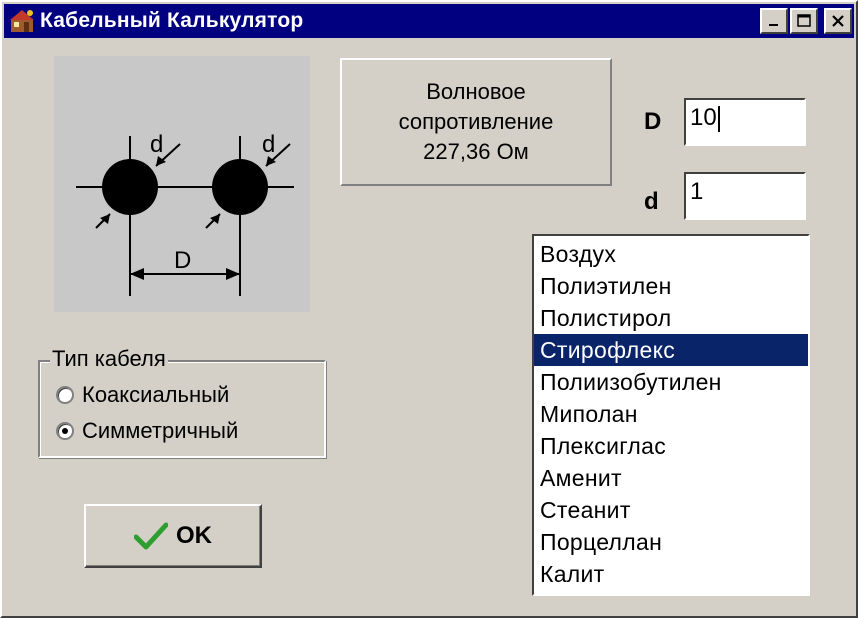 The height and width of the screenshot is (618, 858). I want to click on close-button, so click(838, 21).